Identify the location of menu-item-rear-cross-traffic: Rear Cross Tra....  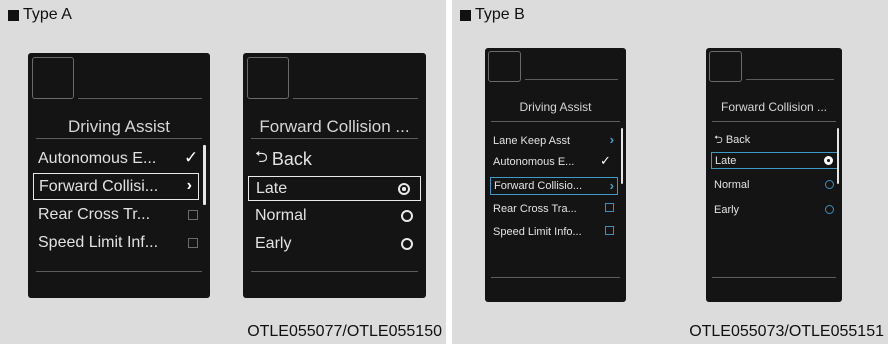
(555, 208).